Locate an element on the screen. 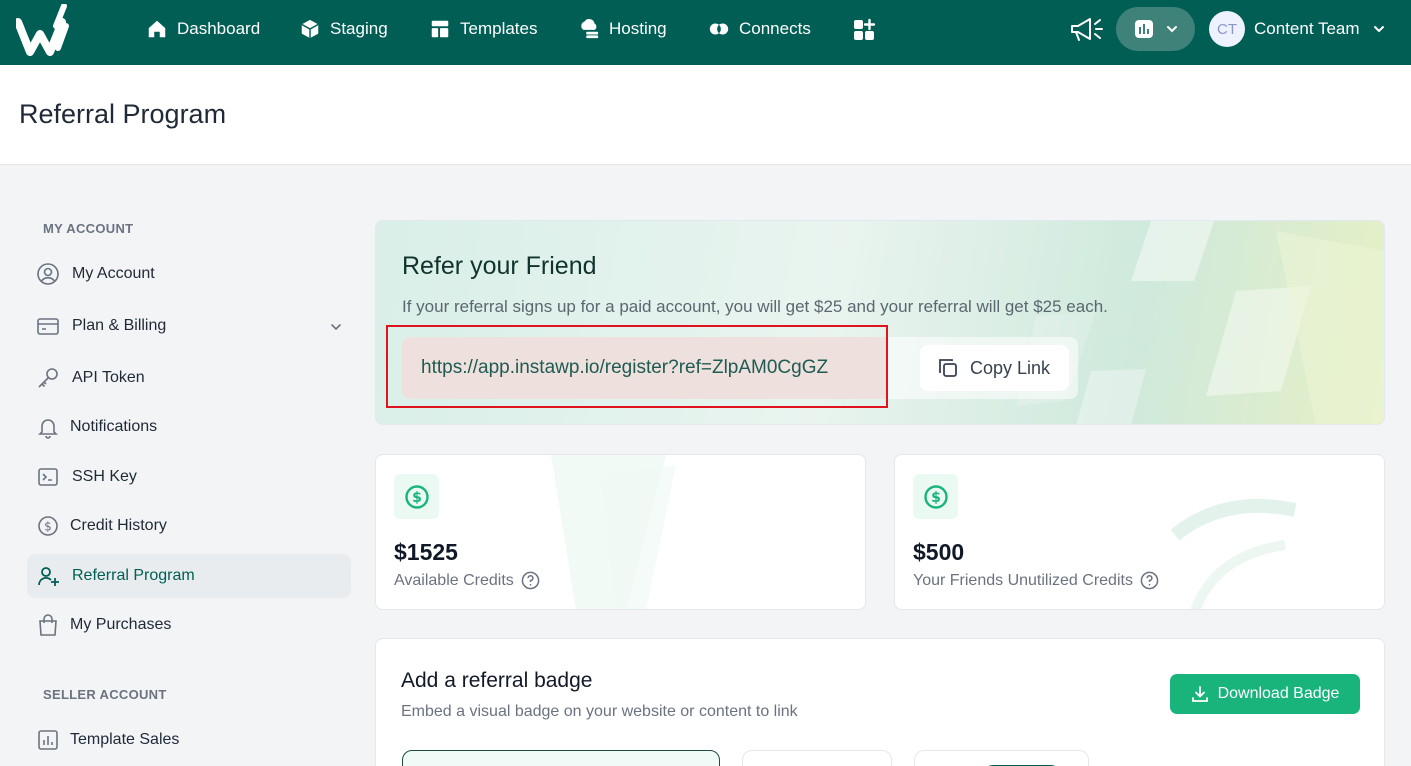  copy-link-button: Copy Link is located at coordinates (994, 368).